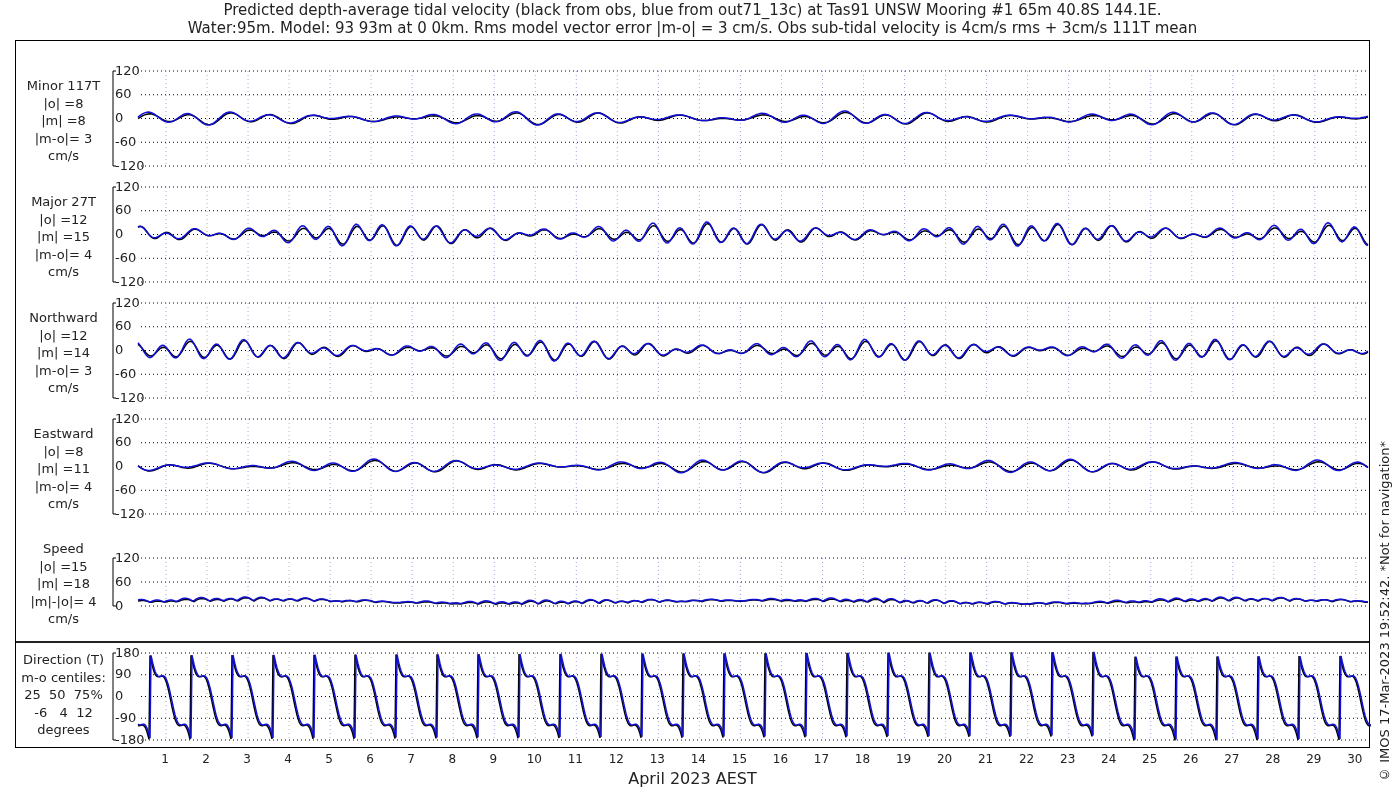 The width and height of the screenshot is (1400, 800). I want to click on axis-tick-label: 15, so click(739, 759).